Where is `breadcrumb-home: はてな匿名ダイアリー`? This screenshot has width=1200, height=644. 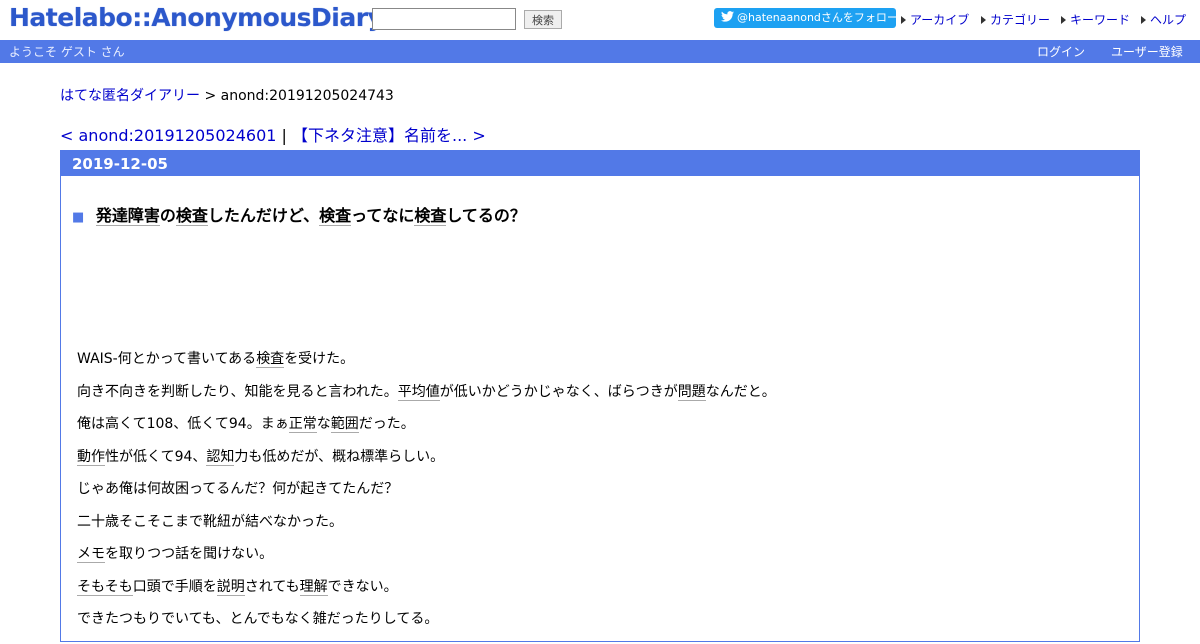
breadcrumb-home: はてな匿名ダイアリー is located at coordinates (130, 96).